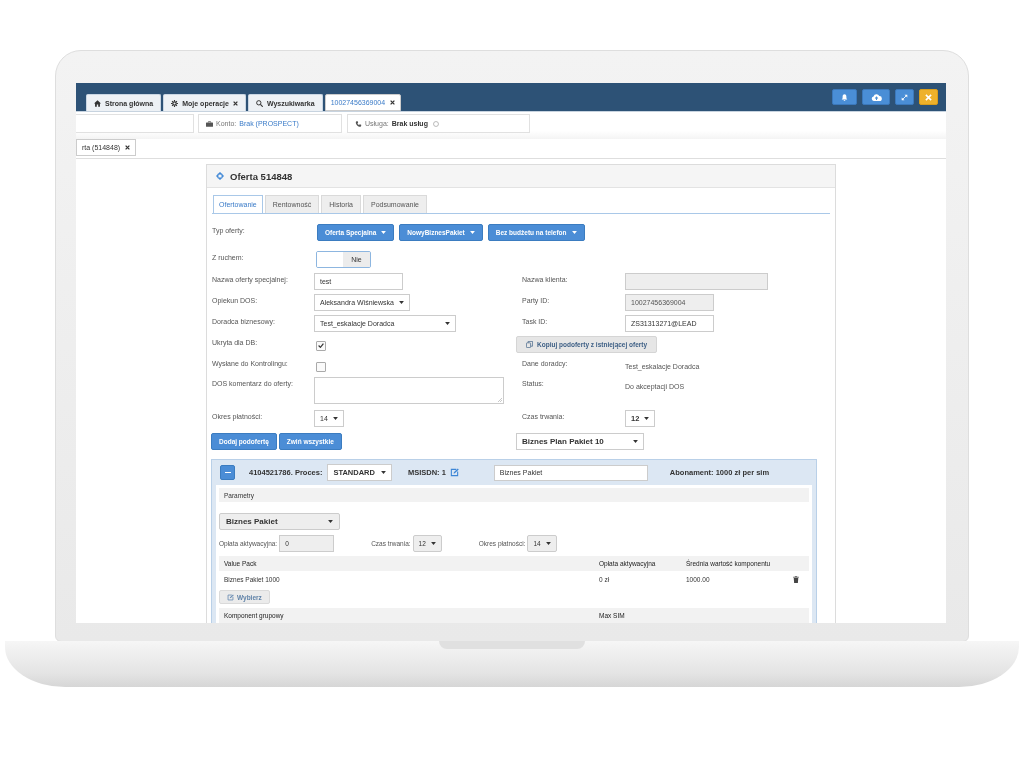 The image size is (1024, 768). Describe the element at coordinates (529, 344) in the screenshot. I see `copy-icon` at that location.